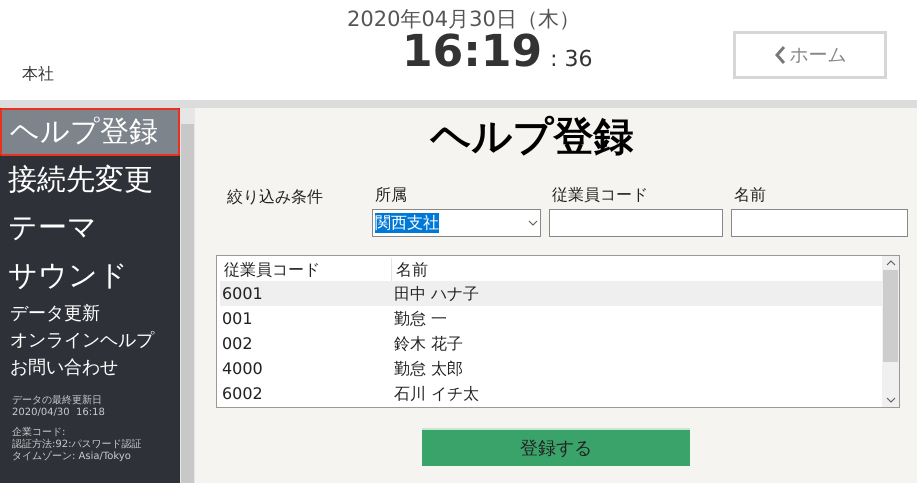 This screenshot has height=483, width=917. What do you see at coordinates (533, 223) in the screenshot?
I see `chevron-down-icon` at bounding box center [533, 223].